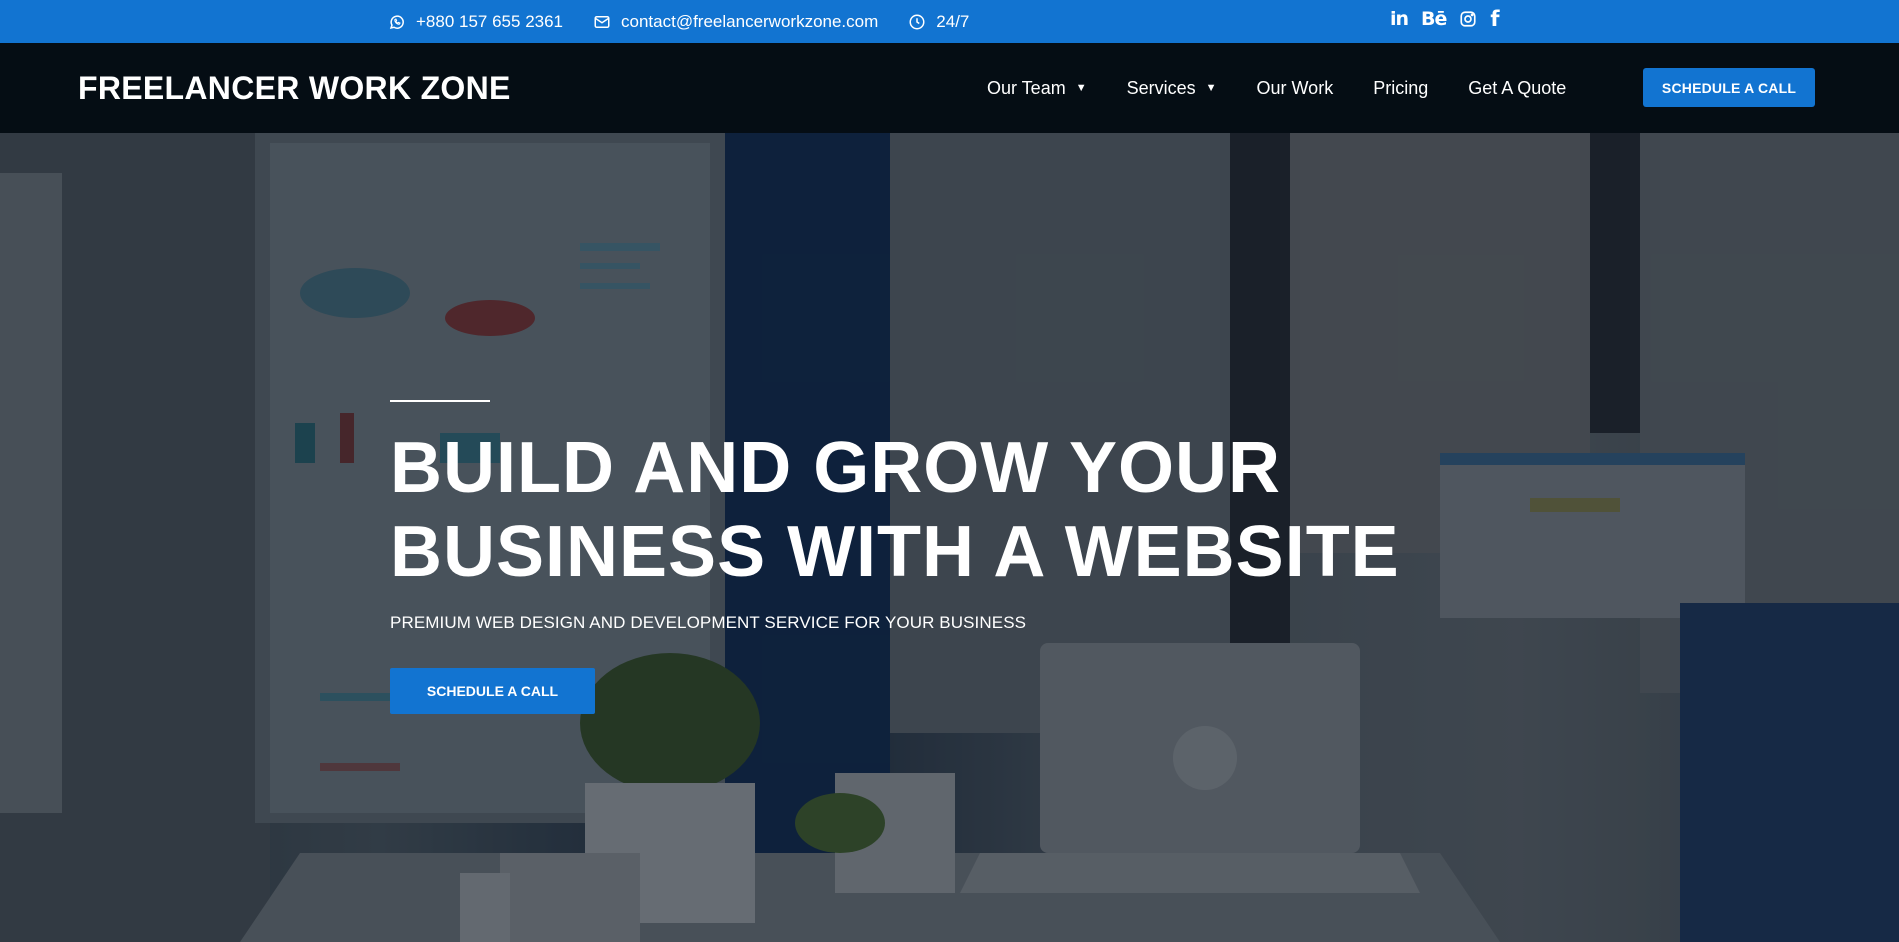 This screenshot has width=1899, height=942. Describe the element at coordinates (835, 468) in the screenshot. I see `hero-title-line-1: BUILD AND GROW YOUR` at that location.